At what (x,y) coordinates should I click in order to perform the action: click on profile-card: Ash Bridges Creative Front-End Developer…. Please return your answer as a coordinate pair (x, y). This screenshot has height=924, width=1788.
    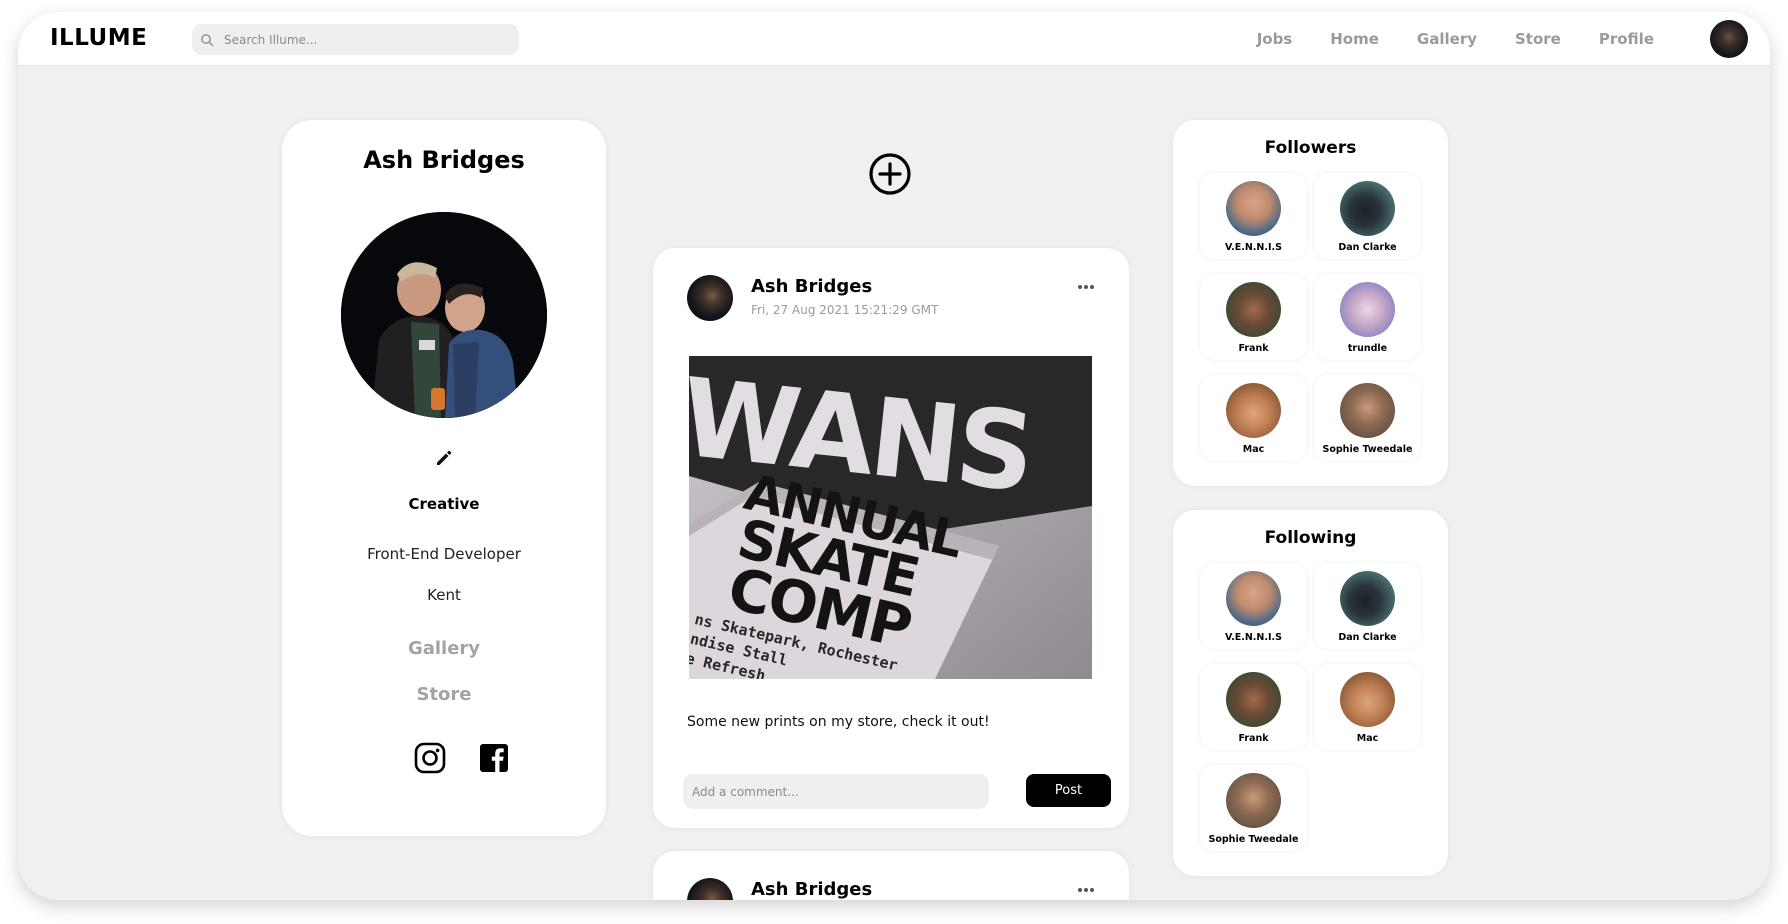
    Looking at the image, I should click on (444, 478).